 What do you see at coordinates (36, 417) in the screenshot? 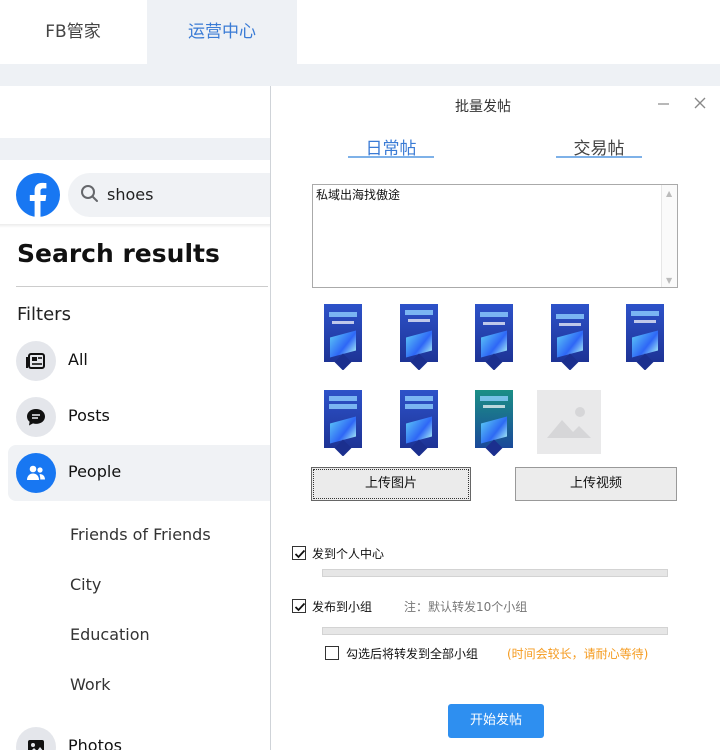
I see `chat-bubble-icon` at bounding box center [36, 417].